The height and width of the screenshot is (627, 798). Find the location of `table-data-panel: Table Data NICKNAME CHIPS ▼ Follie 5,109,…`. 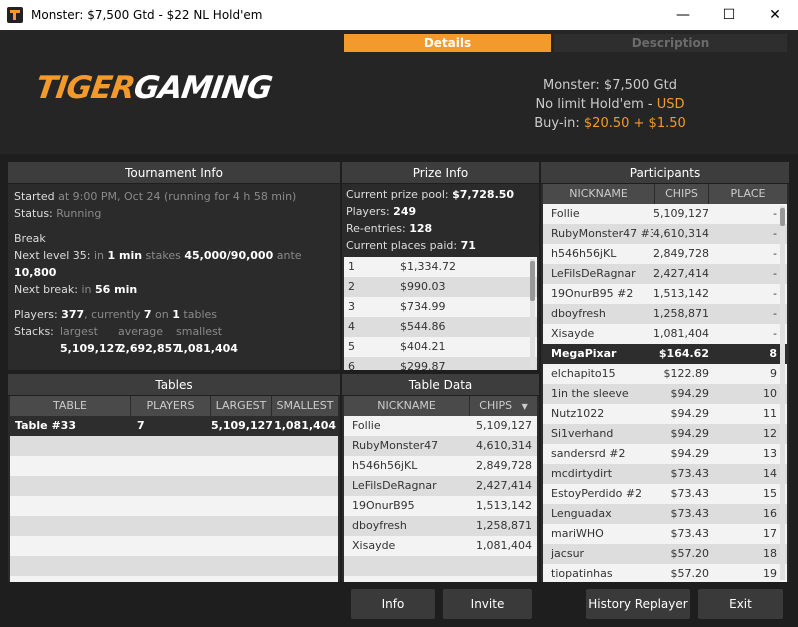

table-data-panel: Table Data NICKNAME CHIPS ▼ Follie 5,109,… is located at coordinates (440, 478).